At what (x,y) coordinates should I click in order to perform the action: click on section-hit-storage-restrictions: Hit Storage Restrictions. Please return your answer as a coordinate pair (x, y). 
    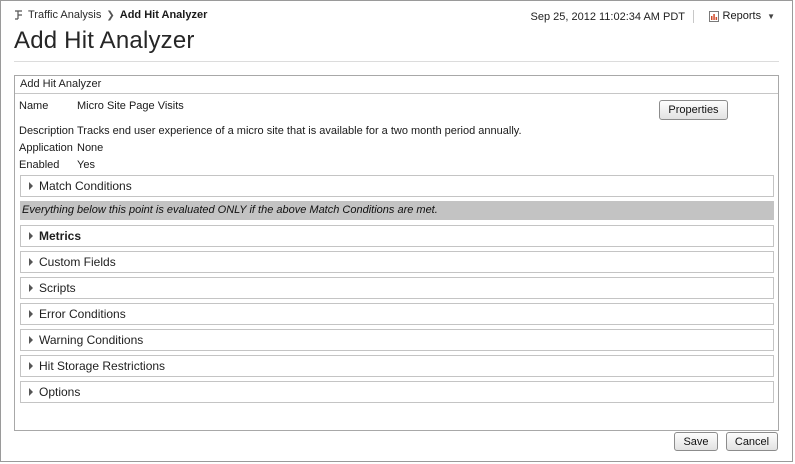
    Looking at the image, I should click on (397, 366).